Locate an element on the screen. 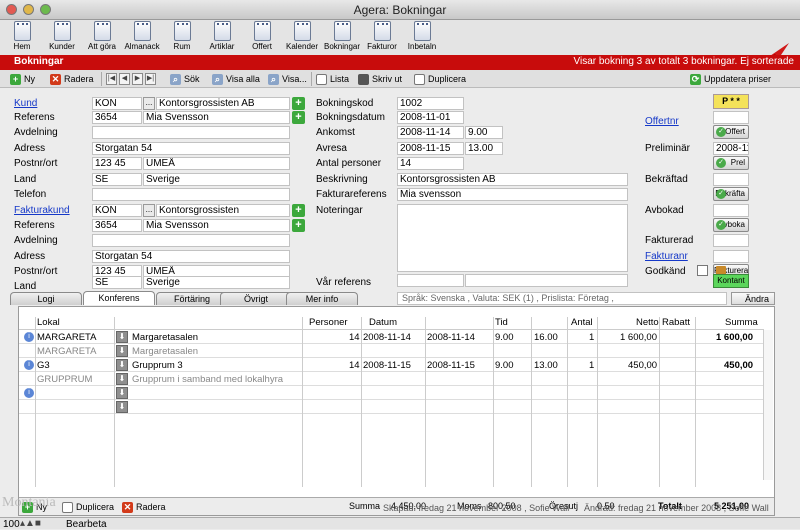 The image size is (800, 530). kund-name-field: Kontorsgrossisten AB is located at coordinates (223, 103).